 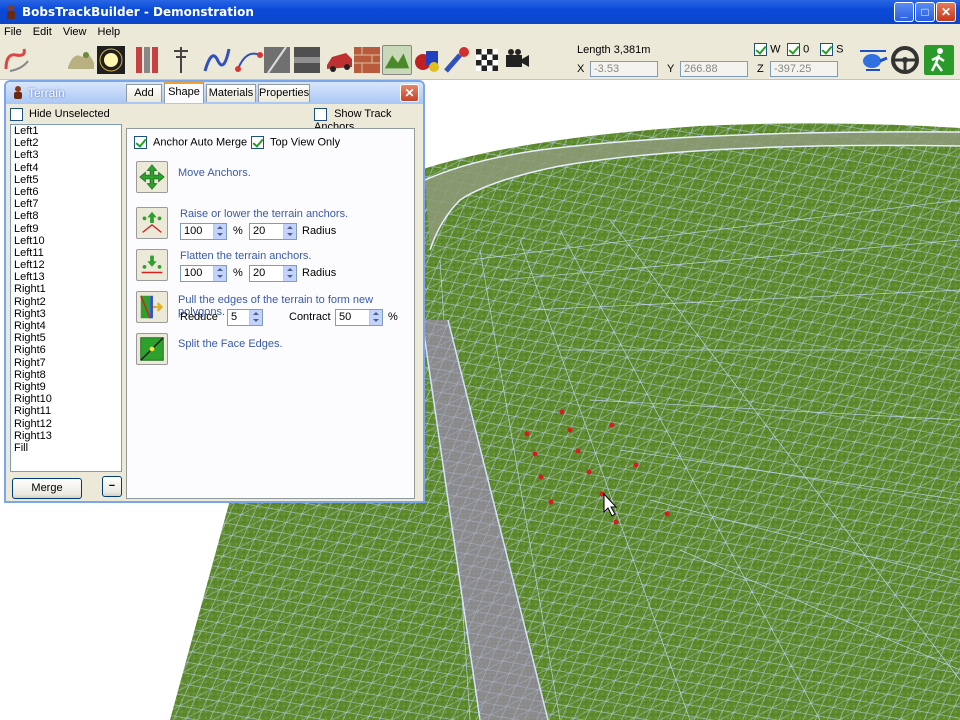 I want to click on tab-add: Add, so click(x=144, y=93).